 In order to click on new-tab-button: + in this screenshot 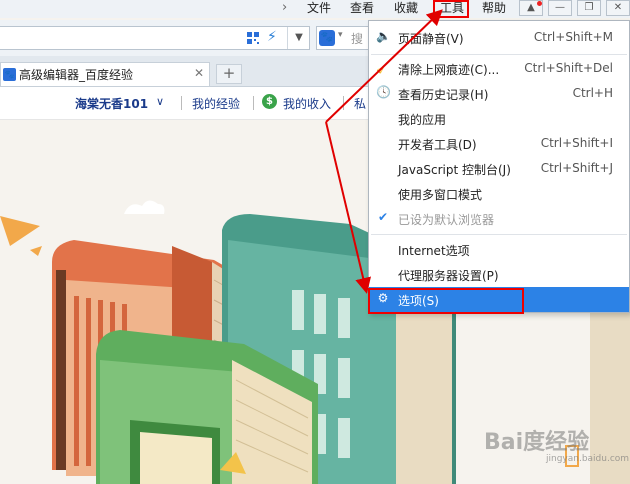, I will do `click(229, 74)`.